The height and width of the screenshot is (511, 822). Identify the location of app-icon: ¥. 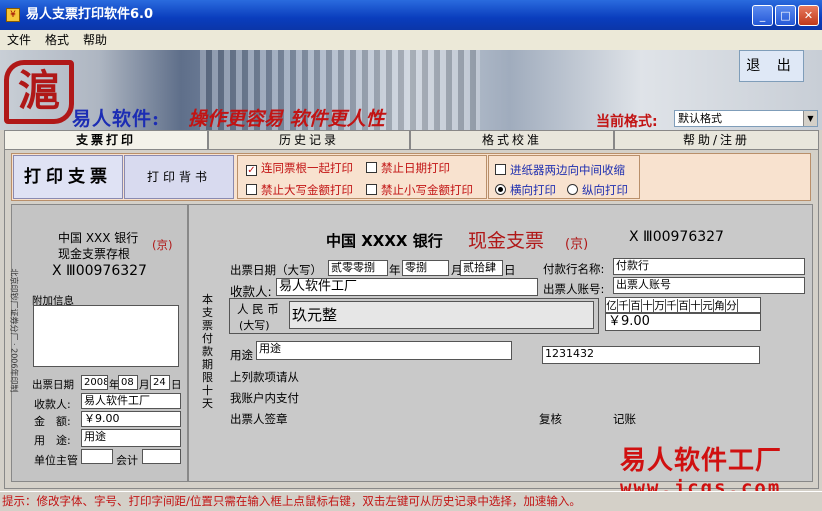
(13, 15).